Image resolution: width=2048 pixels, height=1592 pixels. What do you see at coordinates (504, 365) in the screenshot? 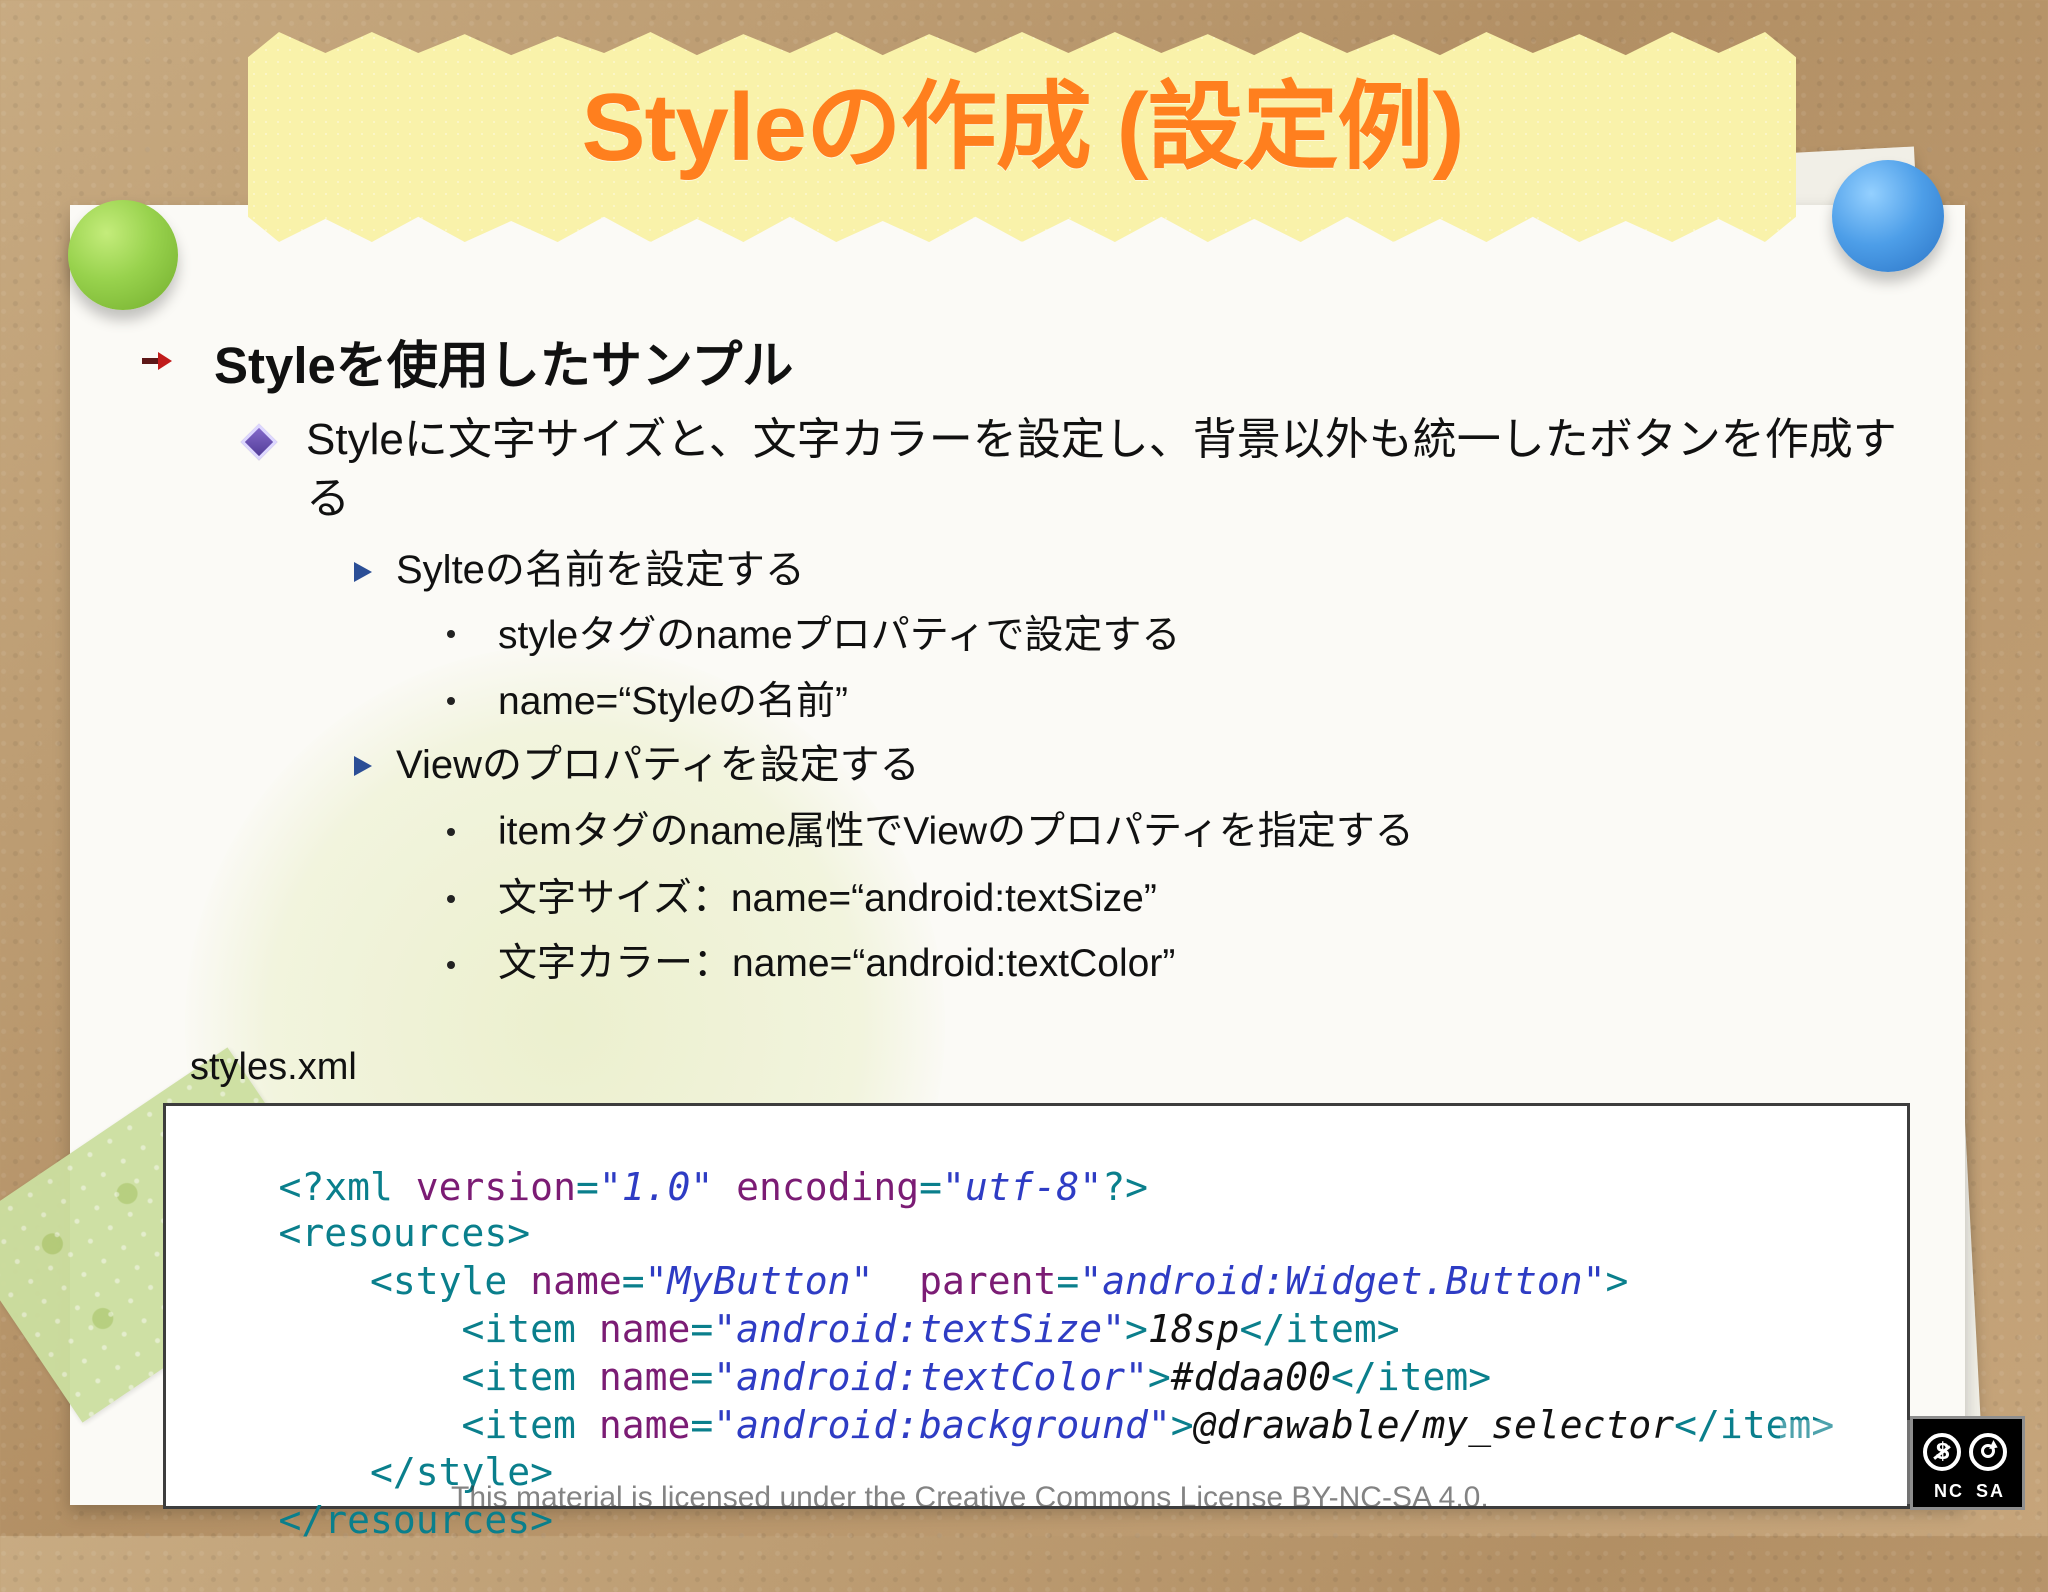
I see `main-bullet-text: Styleを使用したサンプル` at bounding box center [504, 365].